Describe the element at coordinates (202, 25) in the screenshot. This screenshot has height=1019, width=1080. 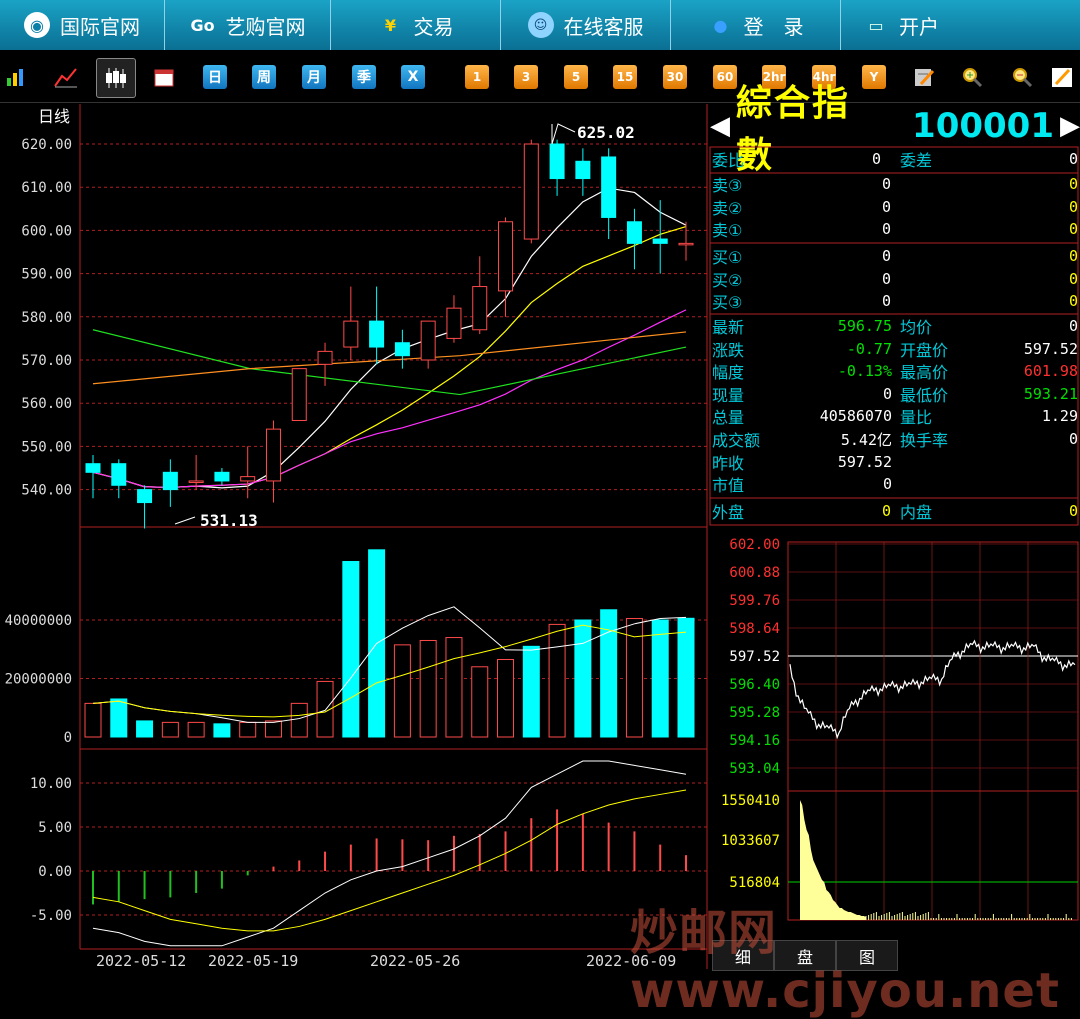
I see `go-icon: Go` at that location.